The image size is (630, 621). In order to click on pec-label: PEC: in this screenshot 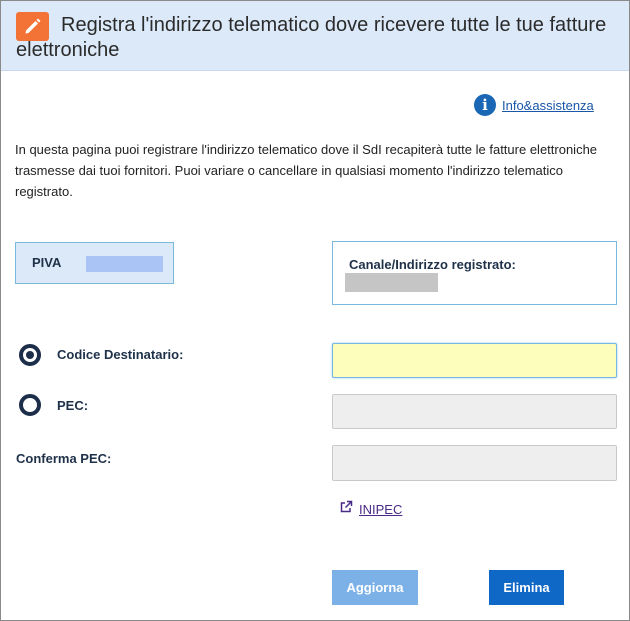, I will do `click(73, 405)`.